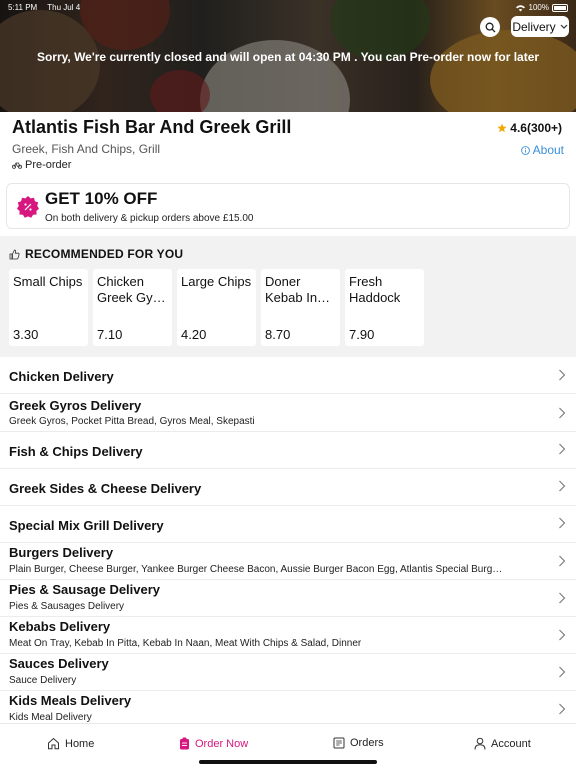 The width and height of the screenshot is (576, 768). I want to click on category-row-special-mix-grill: Special Mix Grill Delivery, so click(288, 524).